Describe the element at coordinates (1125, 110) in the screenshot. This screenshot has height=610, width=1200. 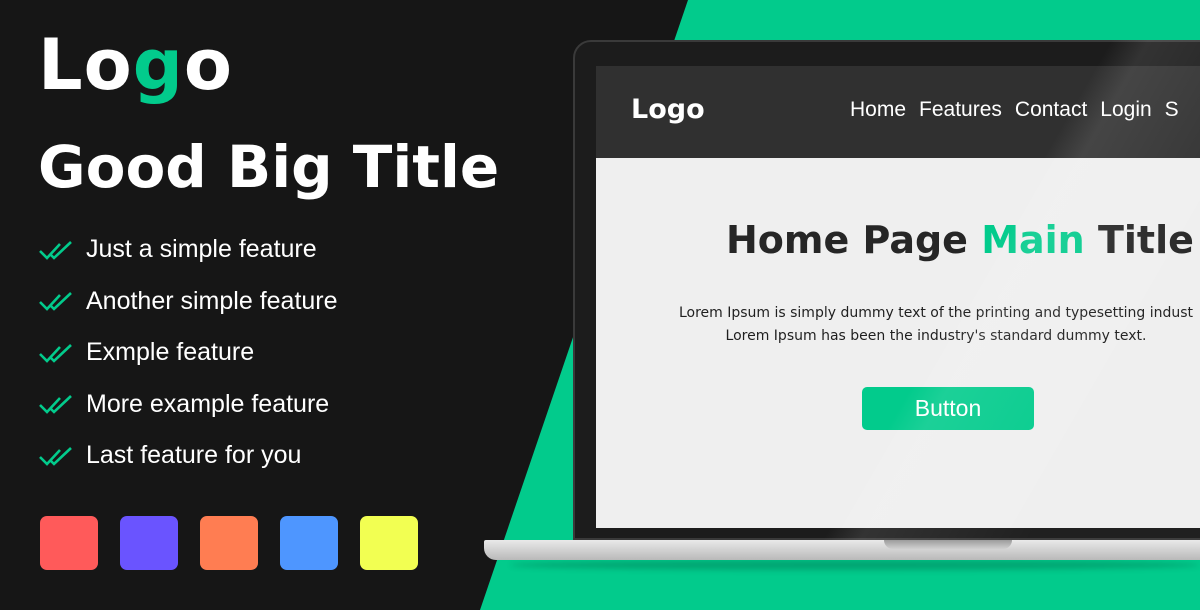
I see `nav-link-login: Login` at that location.